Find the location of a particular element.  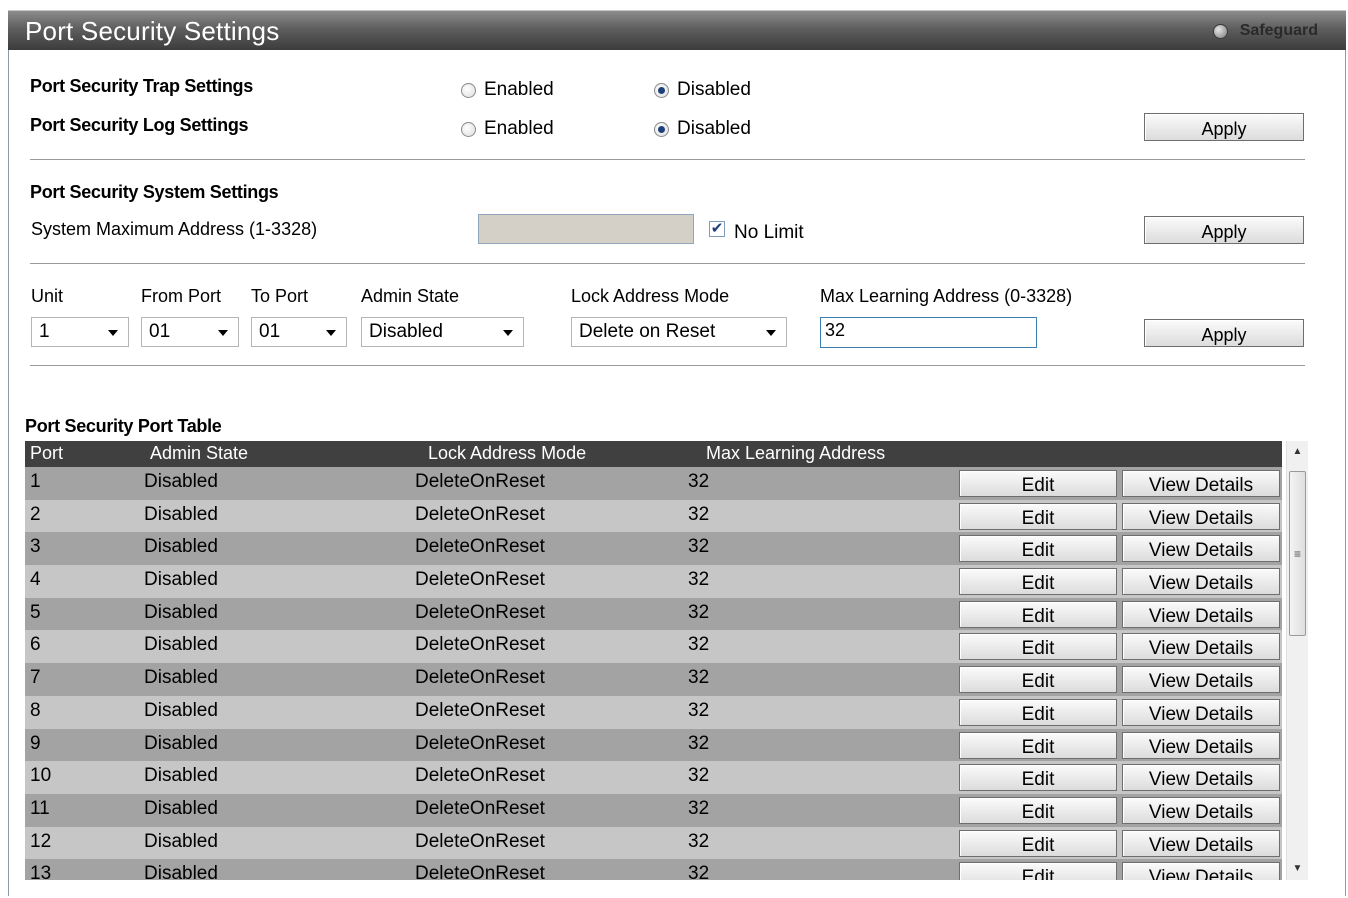

table-row: 2 Disabled DeleteOnReset 32 Edit View Details is located at coordinates (653, 516).